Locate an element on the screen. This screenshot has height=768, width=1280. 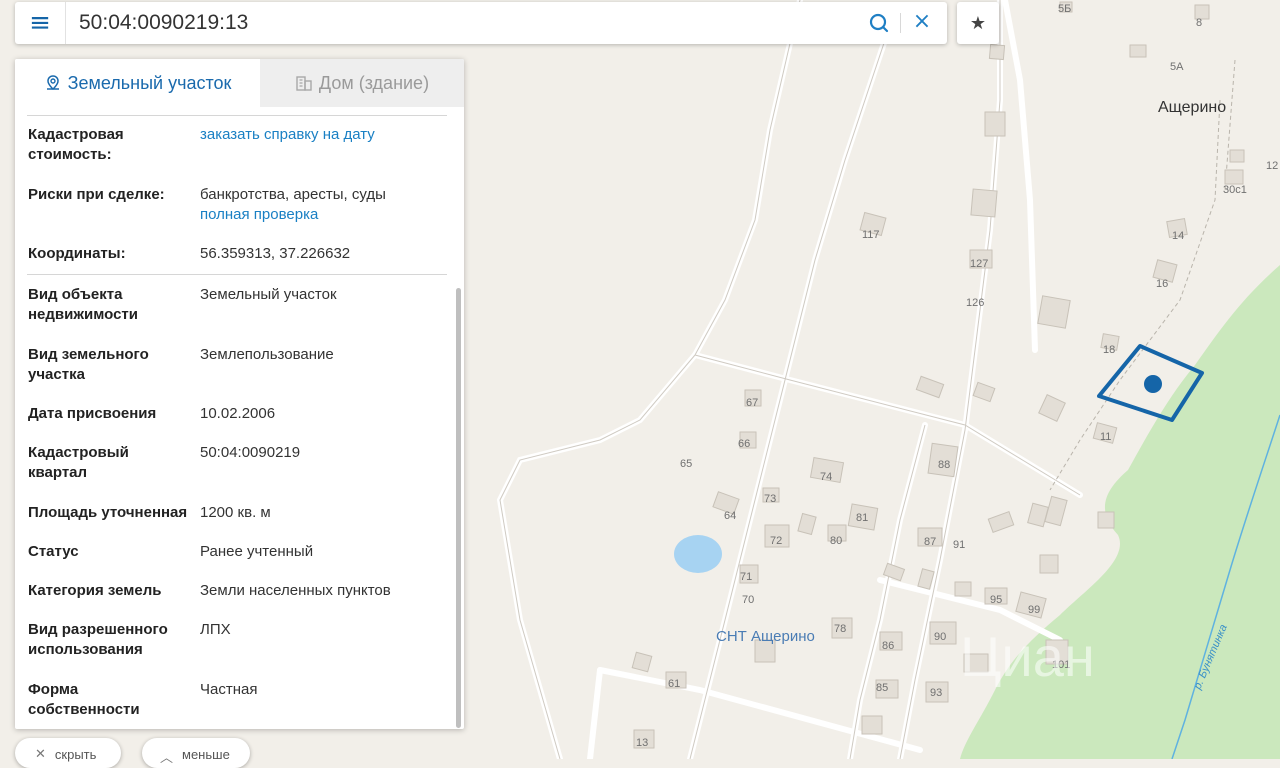
house-number-label: 30с1 is located at coordinates (1235, 190).